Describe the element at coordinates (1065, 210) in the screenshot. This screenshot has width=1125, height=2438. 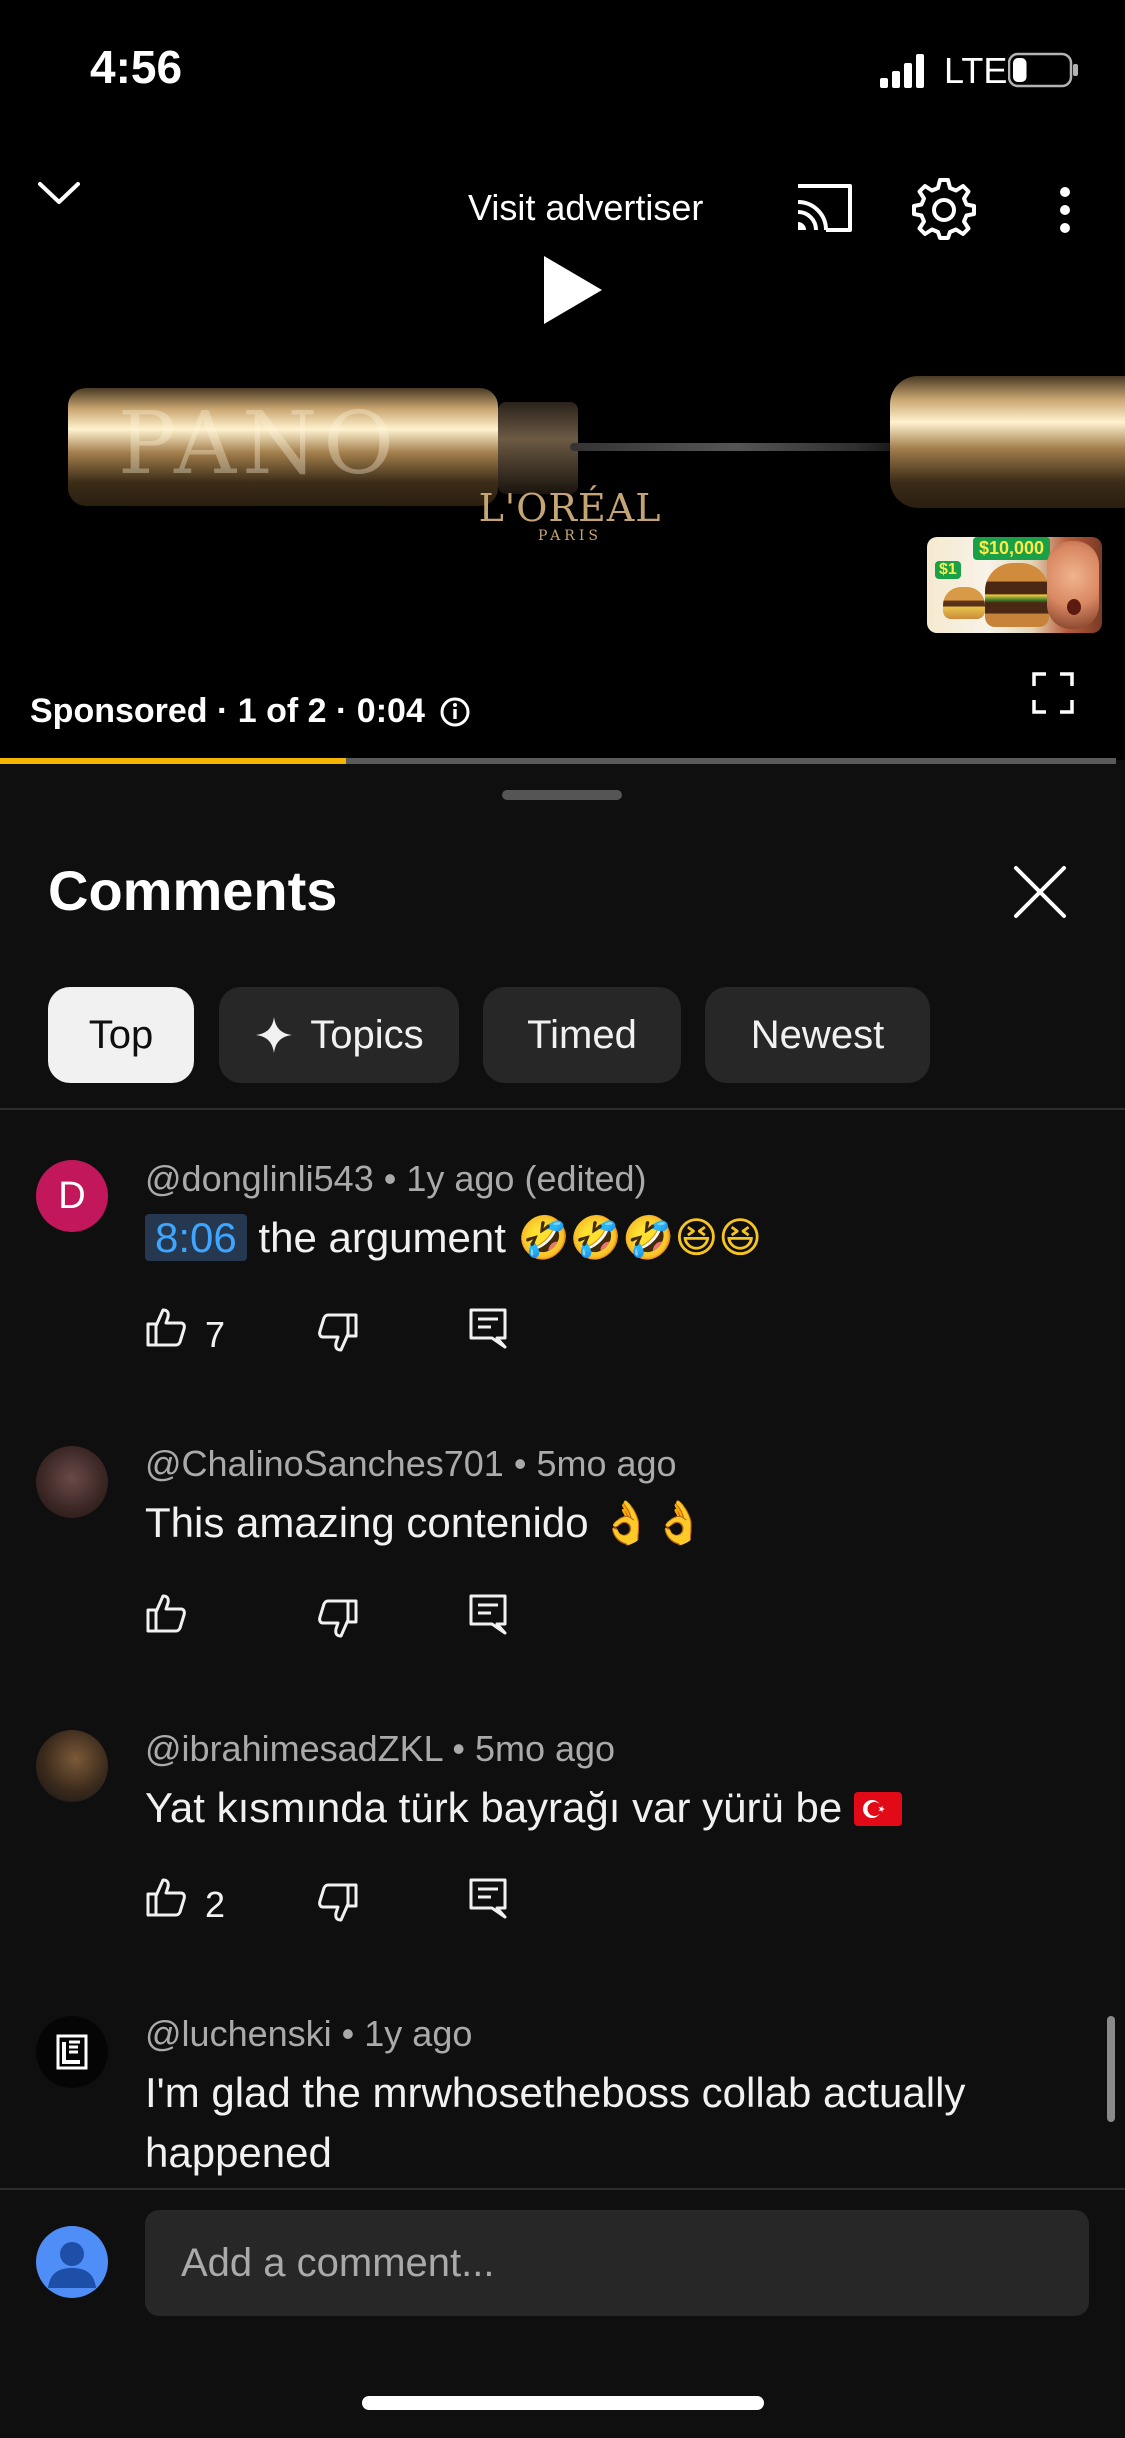
I see `more-vert-icon` at that location.